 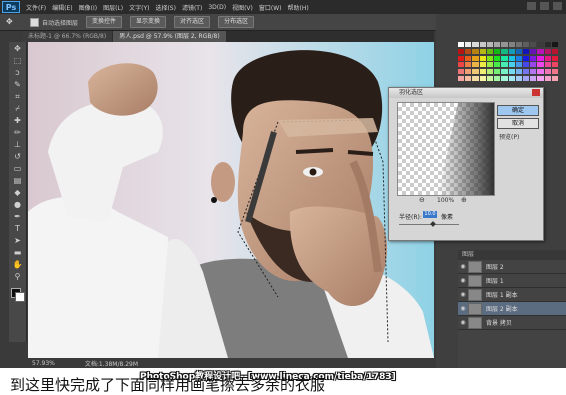 I want to click on radius-slider-track, so click(x=429, y=224).